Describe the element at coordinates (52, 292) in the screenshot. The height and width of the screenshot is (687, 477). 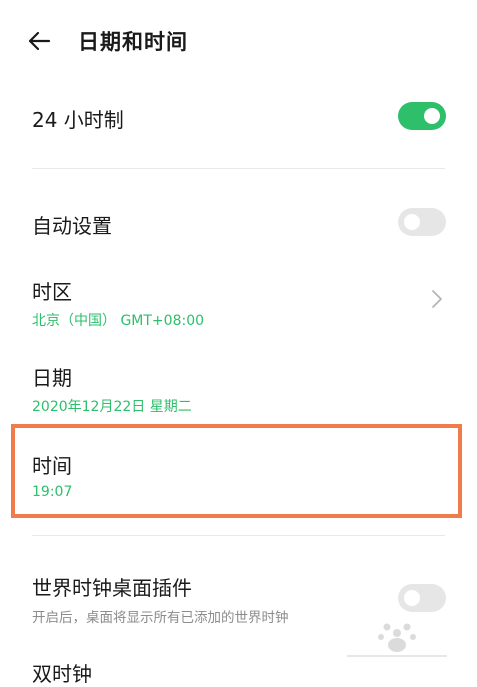
I see `row-timezone-label: 时区` at that location.